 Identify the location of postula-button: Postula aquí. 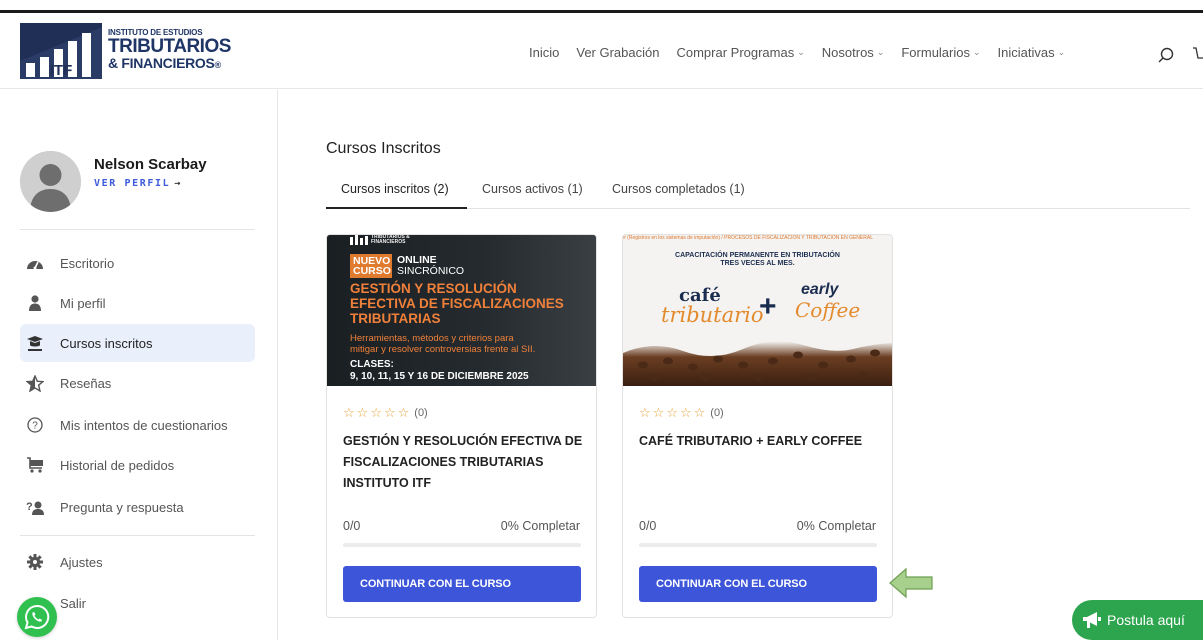
(1137, 620).